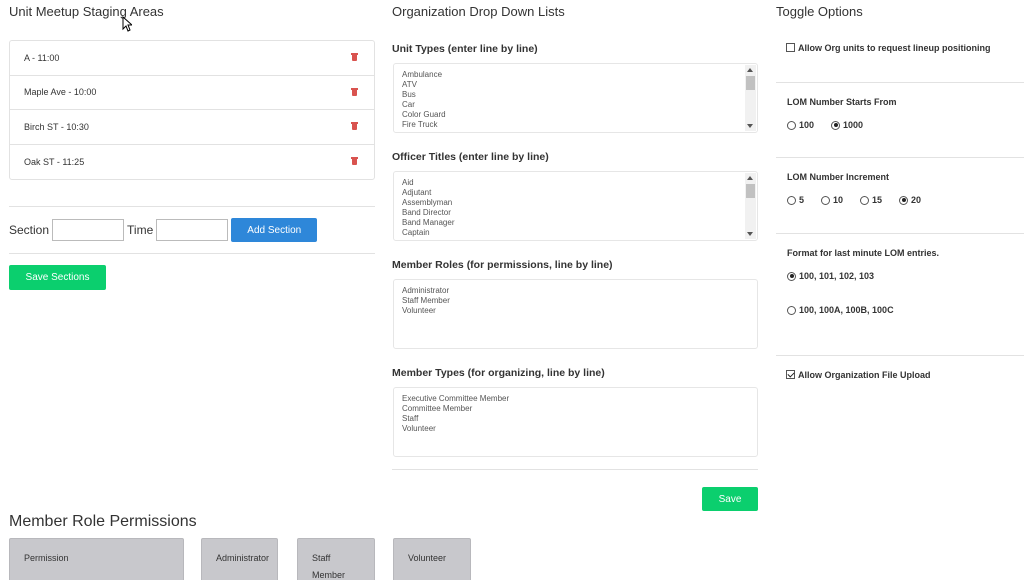 The width and height of the screenshot is (1024, 580). I want to click on dropdowns-title: Organization Drop Down Lists, so click(478, 11).